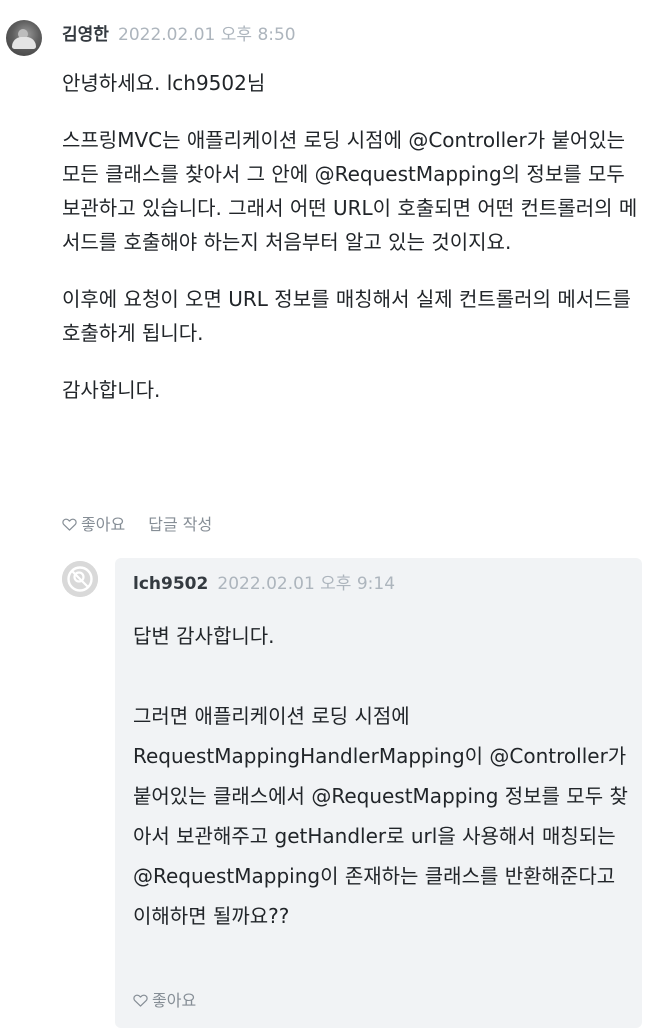  What do you see at coordinates (103, 524) in the screenshot?
I see `like-label: 좋아요` at bounding box center [103, 524].